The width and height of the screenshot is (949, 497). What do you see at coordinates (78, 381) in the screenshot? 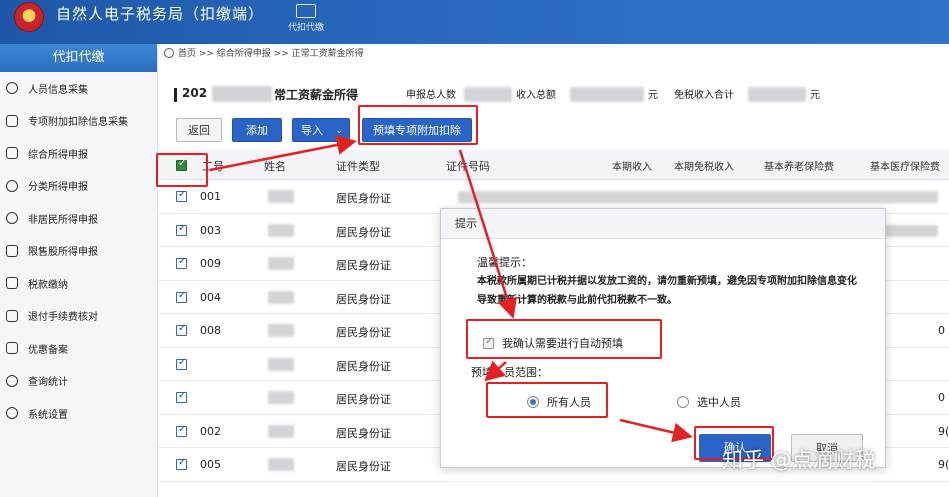
I see `sidebar-item-query: 查询统计` at bounding box center [78, 381].